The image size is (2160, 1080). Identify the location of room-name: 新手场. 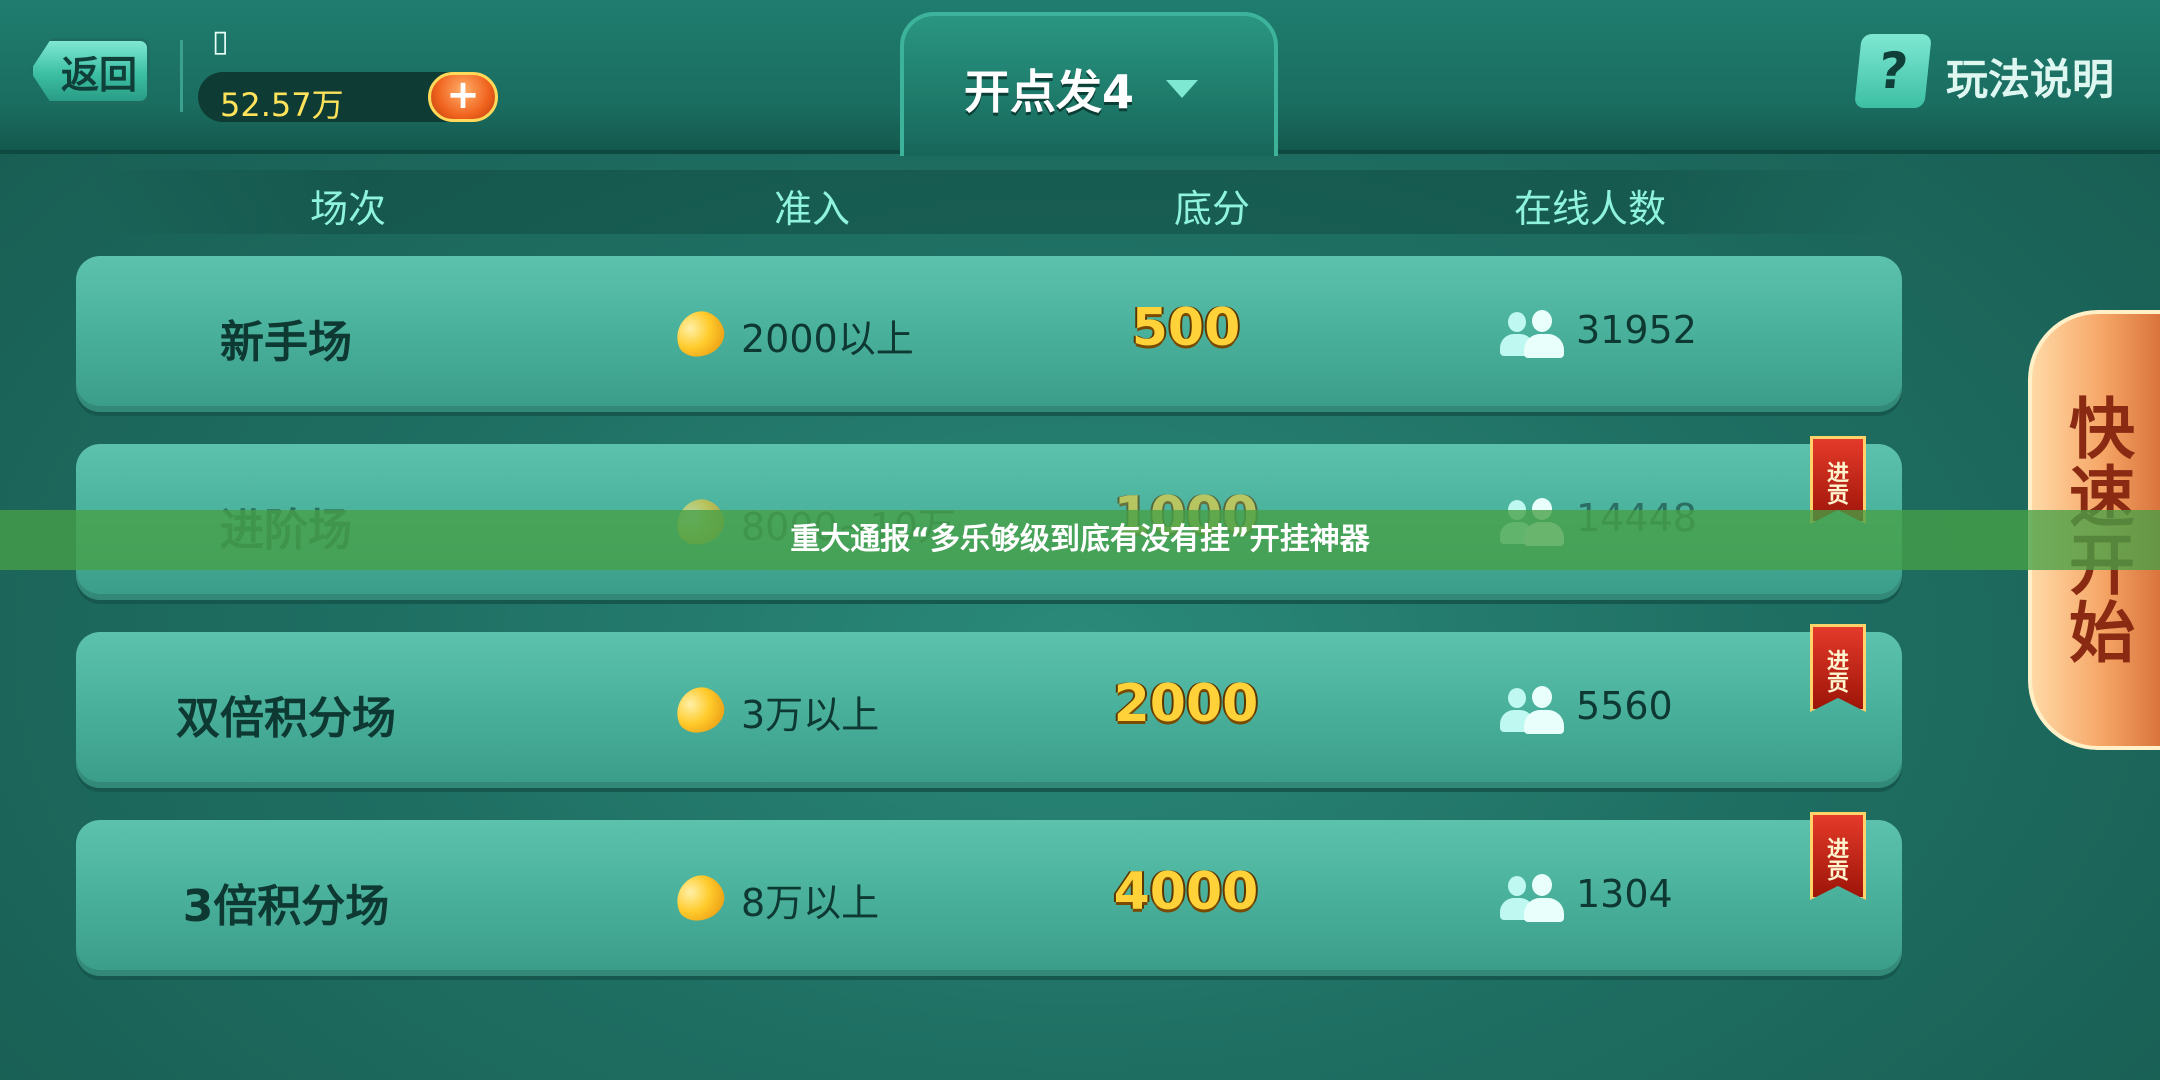
(286, 342).